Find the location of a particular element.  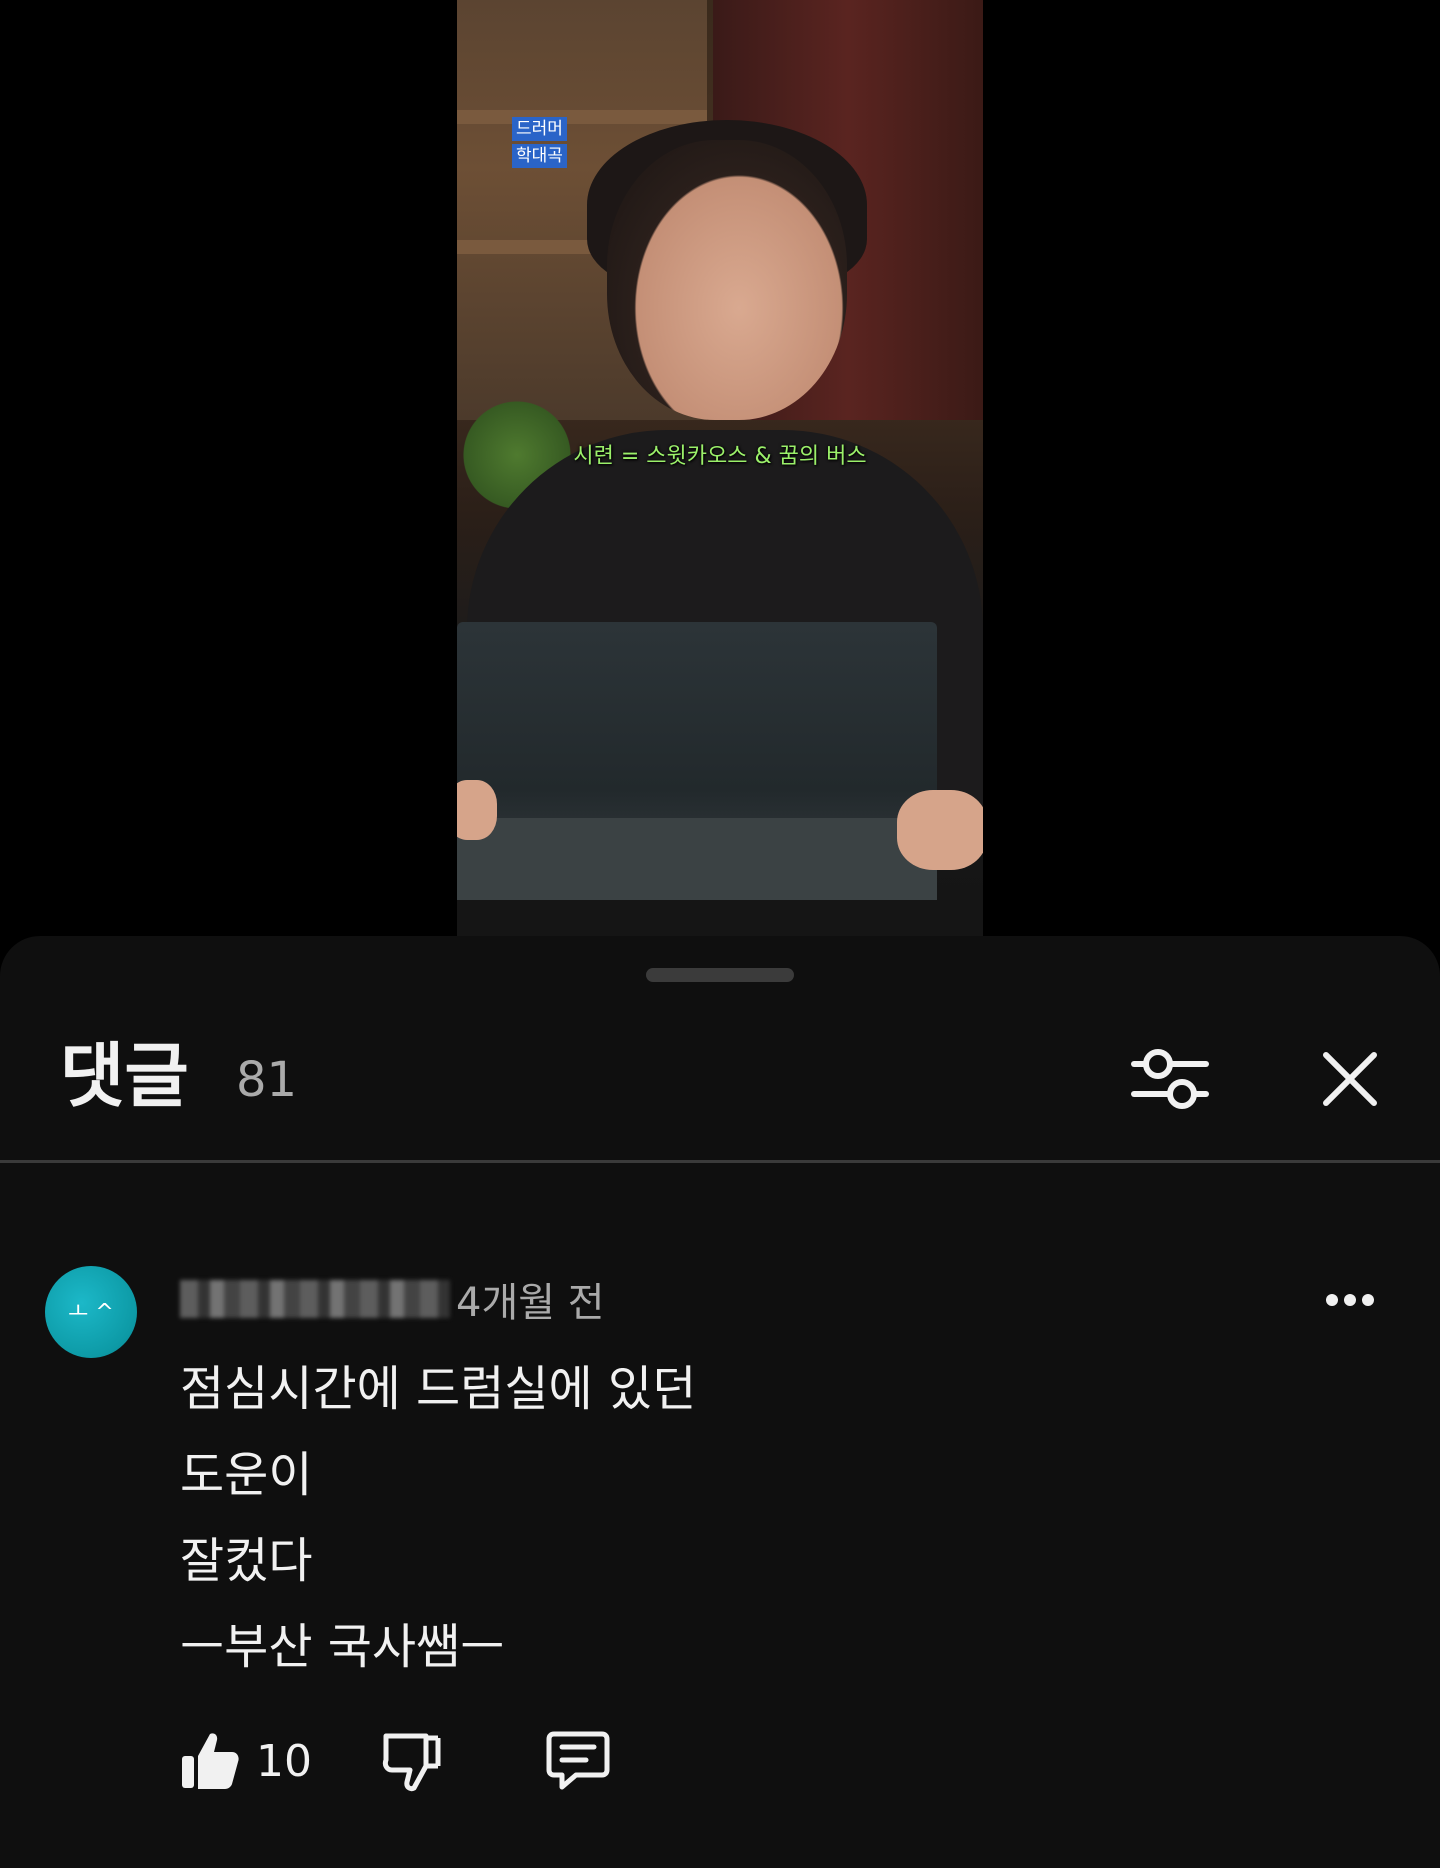

sliders-icon is located at coordinates (1170, 1079).